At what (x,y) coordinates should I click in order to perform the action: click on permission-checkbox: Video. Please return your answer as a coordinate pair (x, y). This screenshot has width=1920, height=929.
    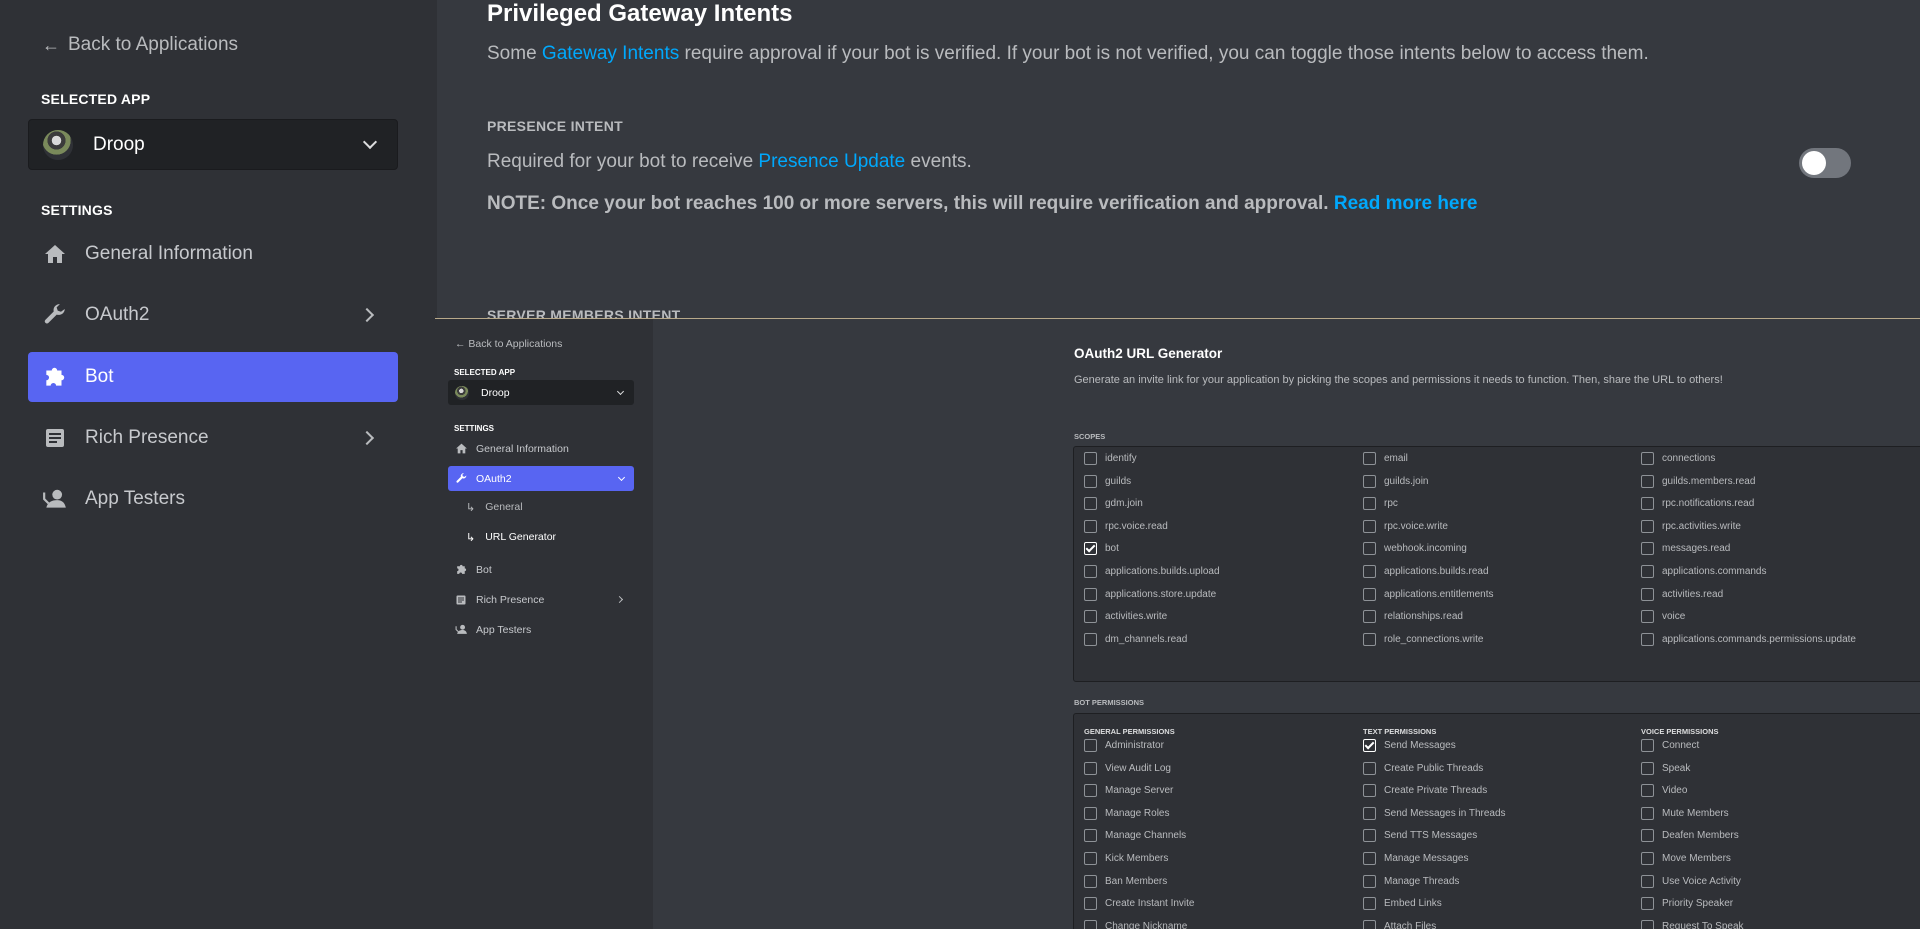
    Looking at the image, I should click on (1664, 791).